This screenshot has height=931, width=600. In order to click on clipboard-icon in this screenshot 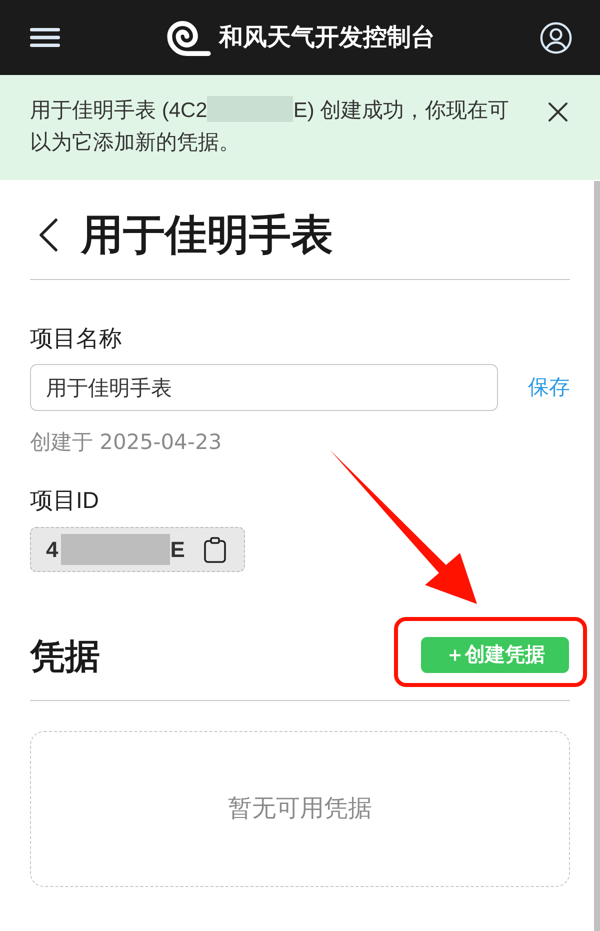, I will do `click(215, 549)`.